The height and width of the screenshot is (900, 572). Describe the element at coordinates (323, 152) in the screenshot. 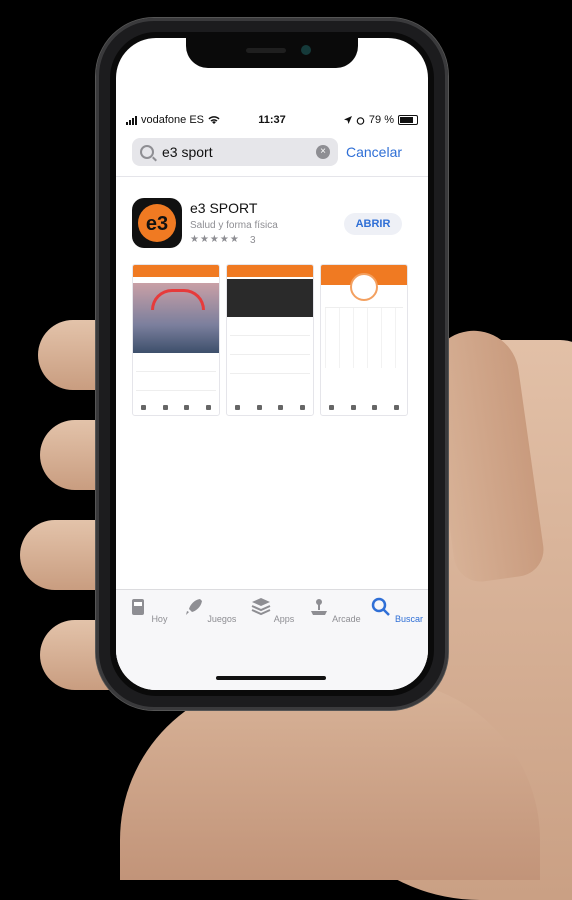

I see `clear-icon: ×` at that location.